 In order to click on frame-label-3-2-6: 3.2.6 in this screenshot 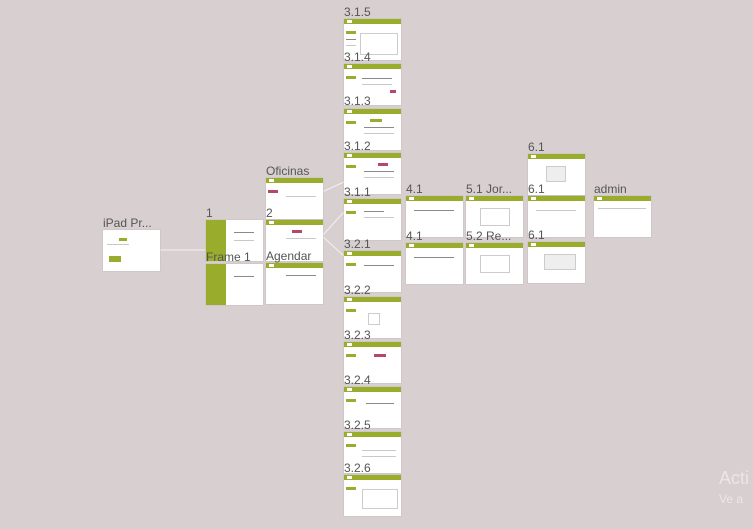, I will do `click(357, 468)`.